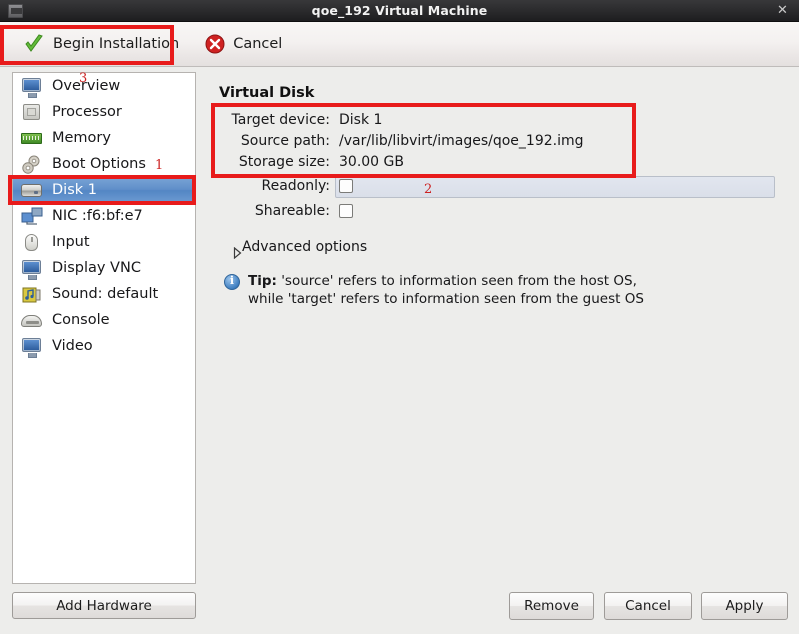 Image resolution: width=799 pixels, height=634 pixels. I want to click on sidebar-item-label: Disk 1, so click(74, 190).